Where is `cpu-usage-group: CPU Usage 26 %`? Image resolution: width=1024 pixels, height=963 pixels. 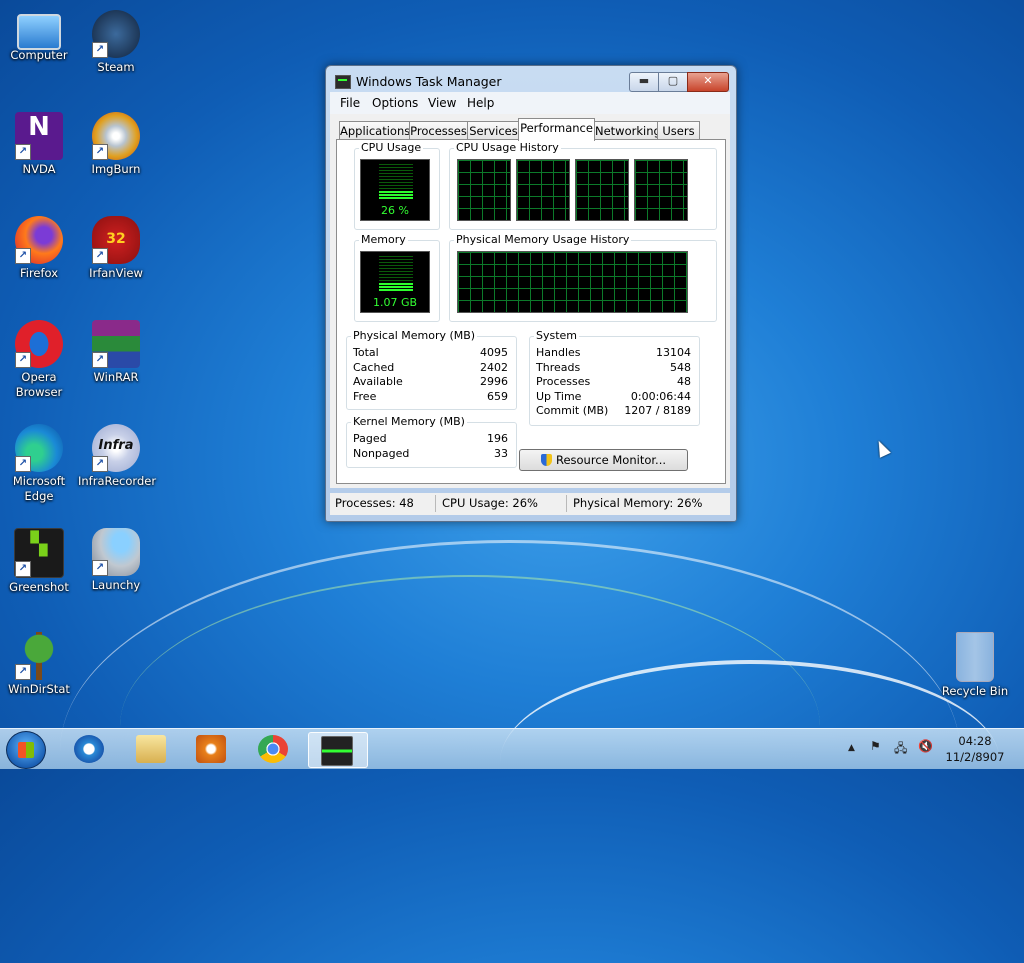 cpu-usage-group: CPU Usage 26 % is located at coordinates (397, 185).